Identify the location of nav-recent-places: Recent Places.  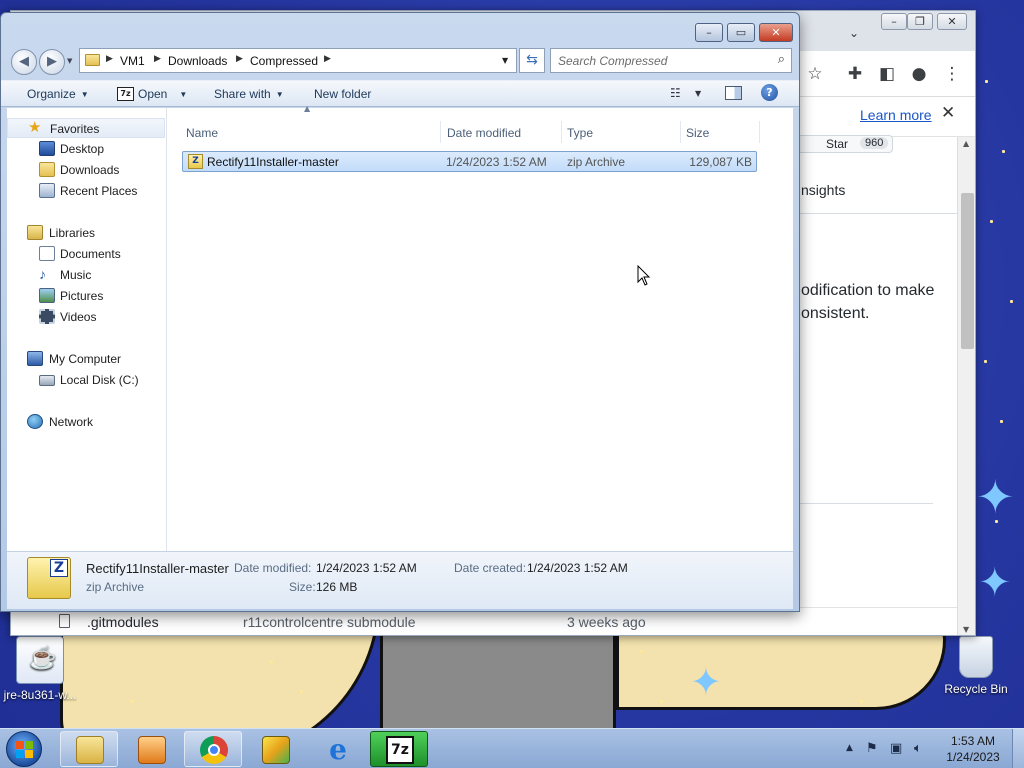
(87, 191).